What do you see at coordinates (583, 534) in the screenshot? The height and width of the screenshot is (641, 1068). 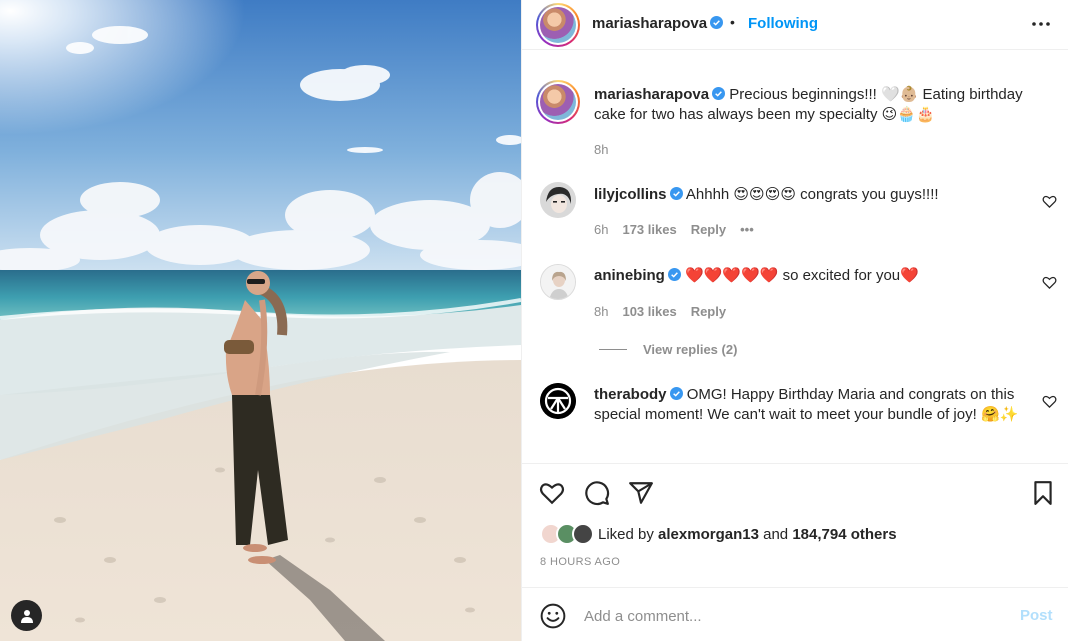 I see `liker-avatar` at bounding box center [583, 534].